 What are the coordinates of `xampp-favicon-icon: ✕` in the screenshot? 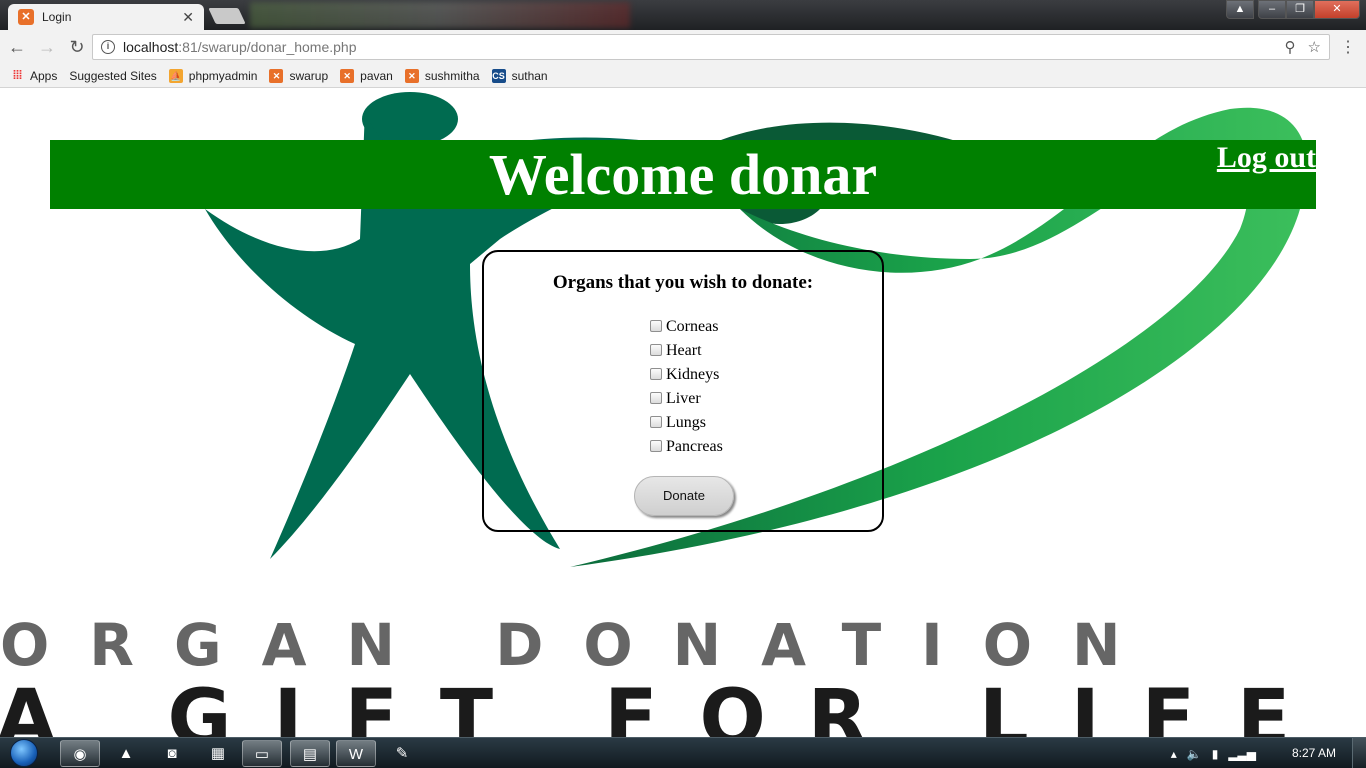 It's located at (26, 17).